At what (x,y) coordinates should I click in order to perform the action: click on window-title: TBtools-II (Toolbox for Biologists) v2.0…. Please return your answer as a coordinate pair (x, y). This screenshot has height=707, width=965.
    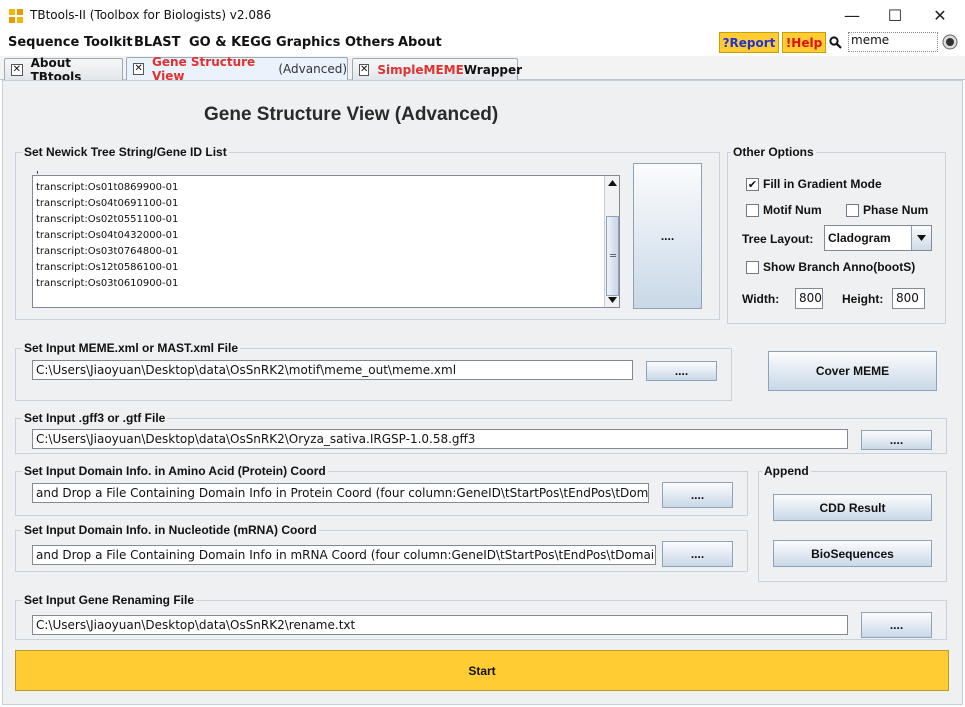
    Looking at the image, I should click on (151, 15).